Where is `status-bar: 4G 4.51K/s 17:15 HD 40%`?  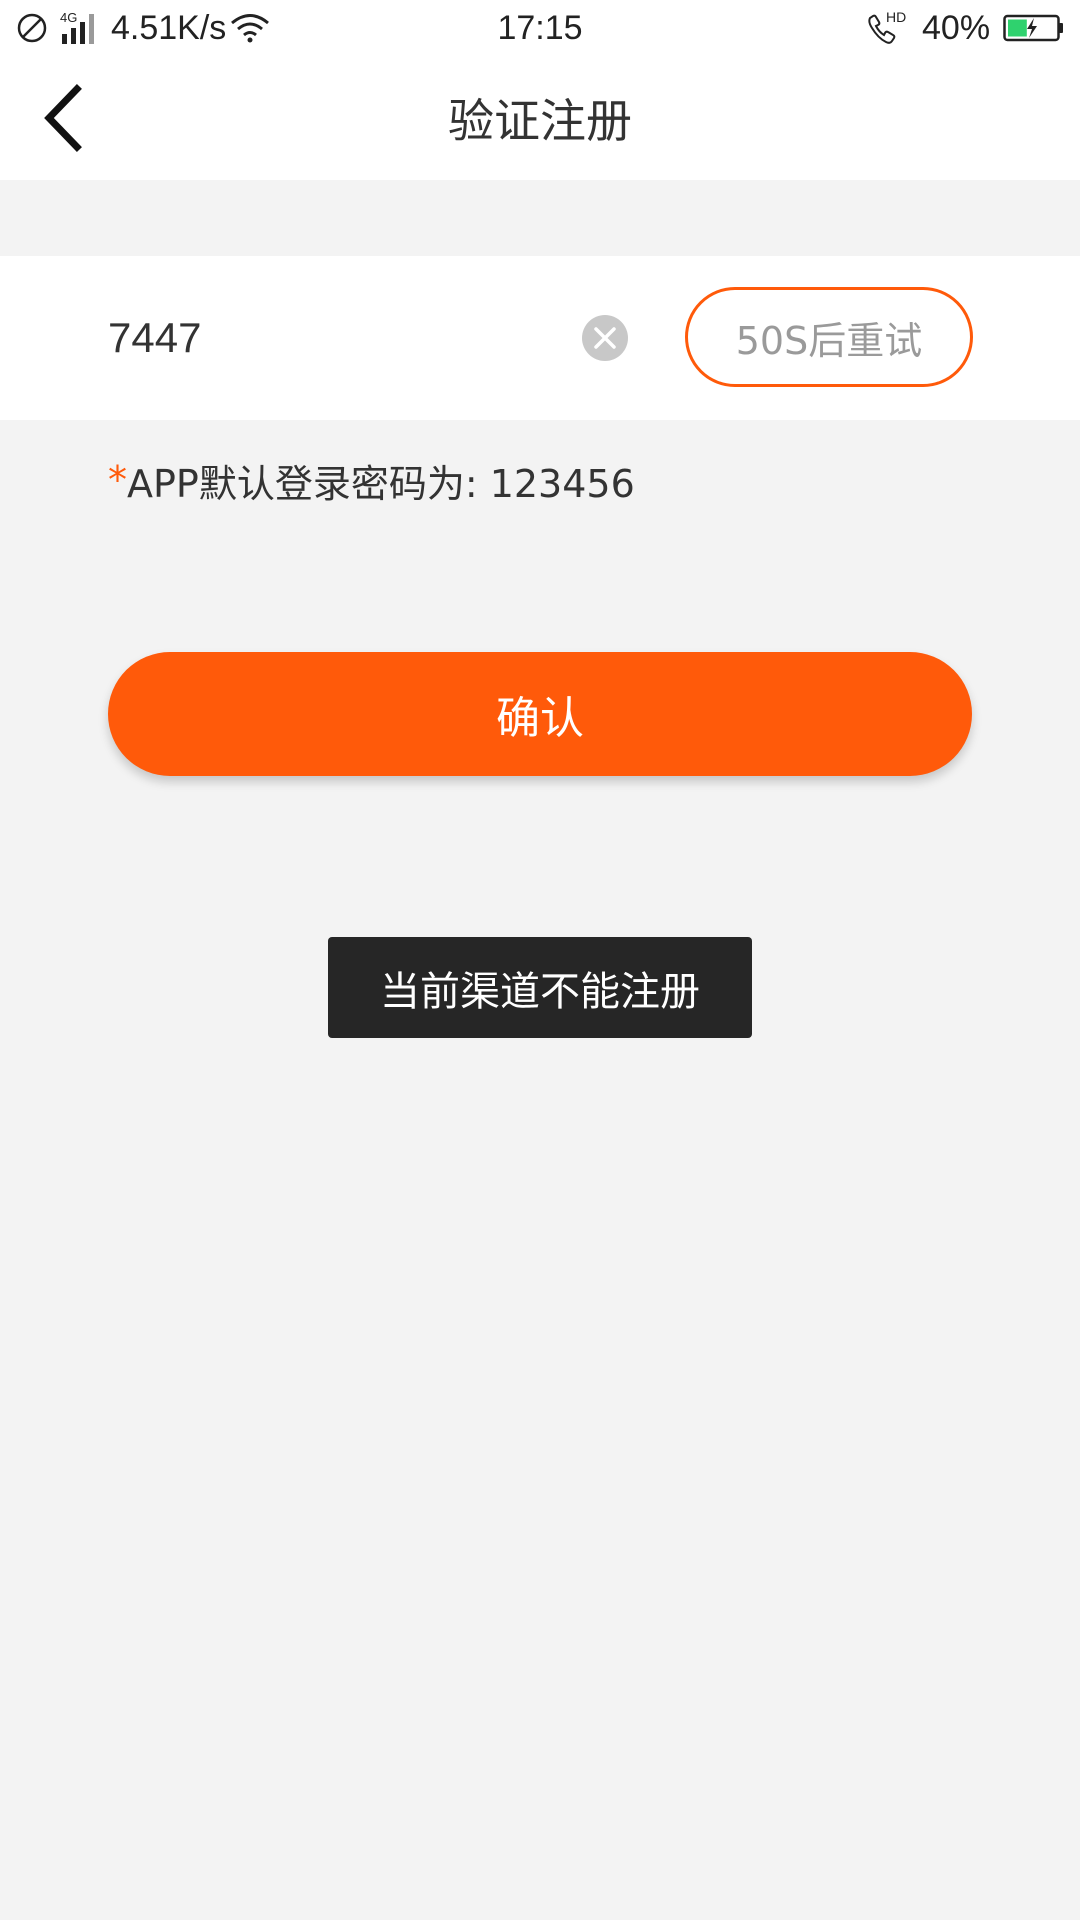 status-bar: 4G 4.51K/s 17:15 HD 40% is located at coordinates (540, 28).